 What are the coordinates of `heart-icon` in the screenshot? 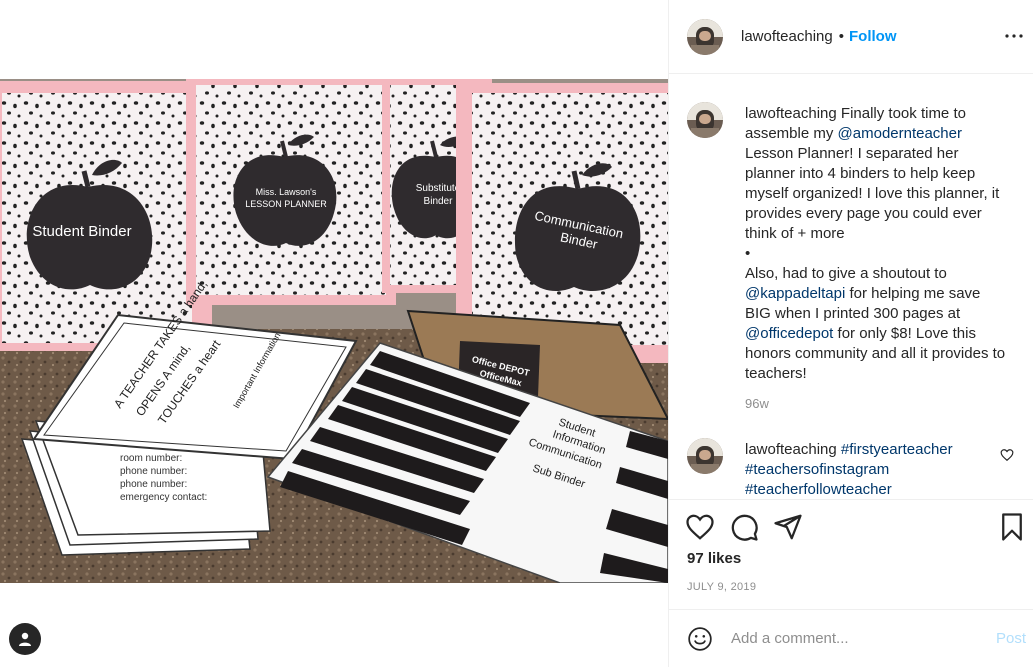 It's located at (700, 527).